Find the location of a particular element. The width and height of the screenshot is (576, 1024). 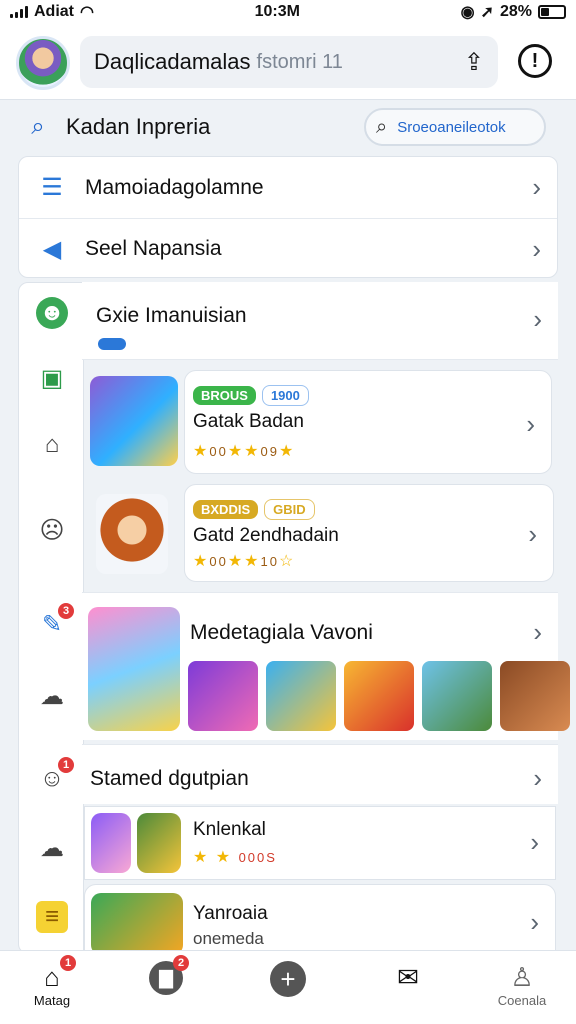

signal-icon is located at coordinates (19, 12).